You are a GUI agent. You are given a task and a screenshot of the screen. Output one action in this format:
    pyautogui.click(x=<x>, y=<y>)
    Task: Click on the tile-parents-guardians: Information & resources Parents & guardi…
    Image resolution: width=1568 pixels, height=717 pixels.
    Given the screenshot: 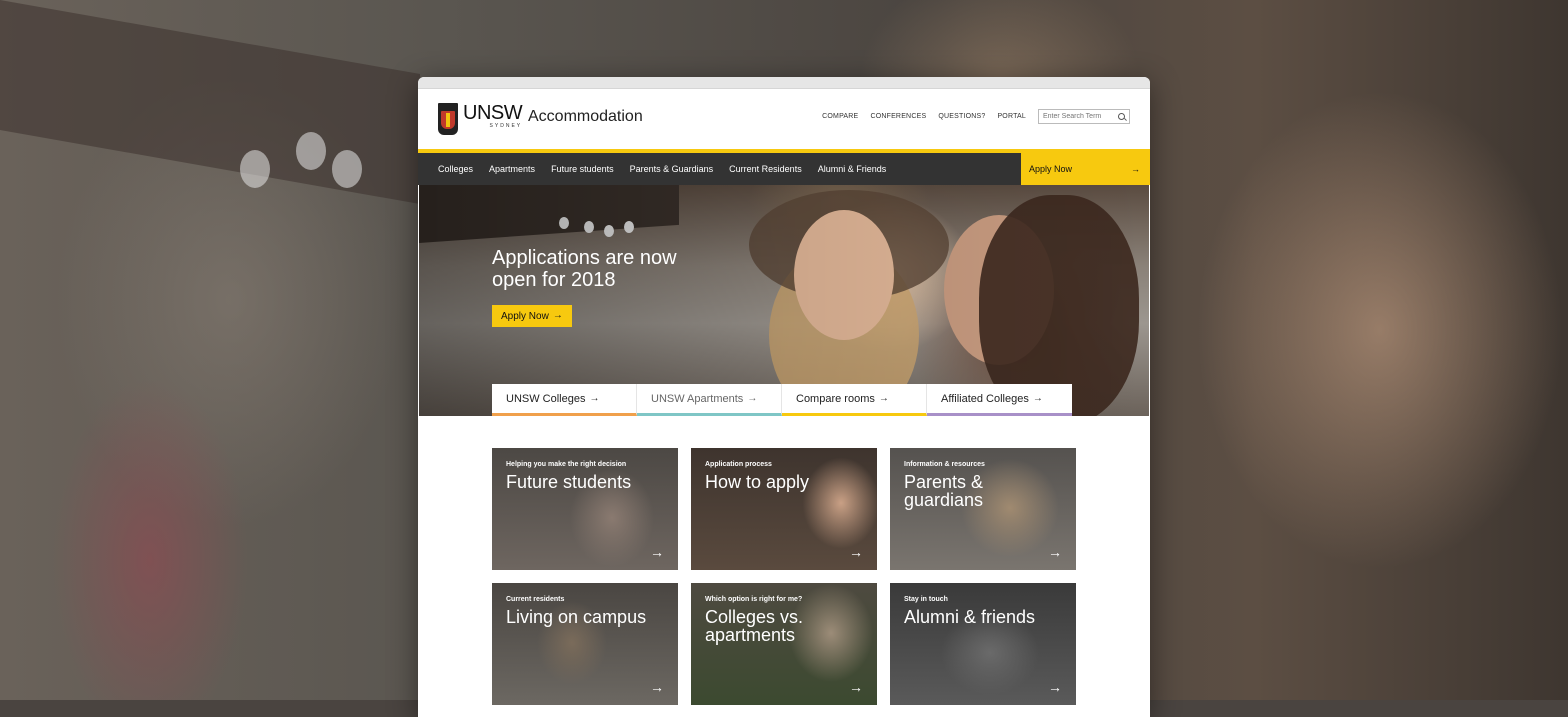 What is the action you would take?
    pyautogui.click(x=983, y=509)
    